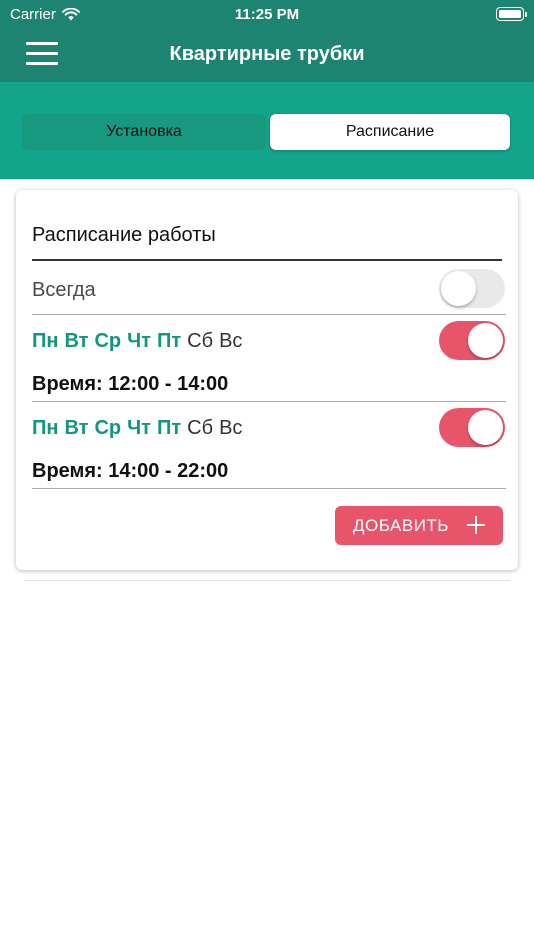 The image size is (534, 950). I want to click on status-time: 11:25 PM, so click(267, 14).